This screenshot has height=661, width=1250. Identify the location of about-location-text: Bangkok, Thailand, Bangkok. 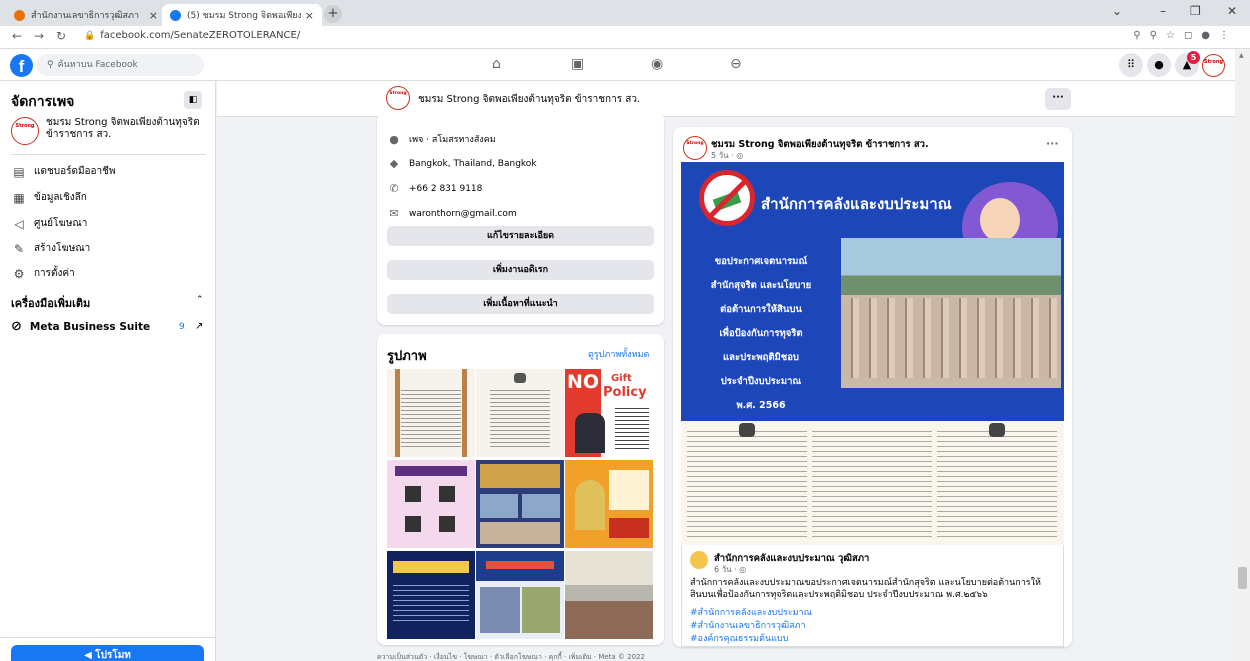
(473, 163).